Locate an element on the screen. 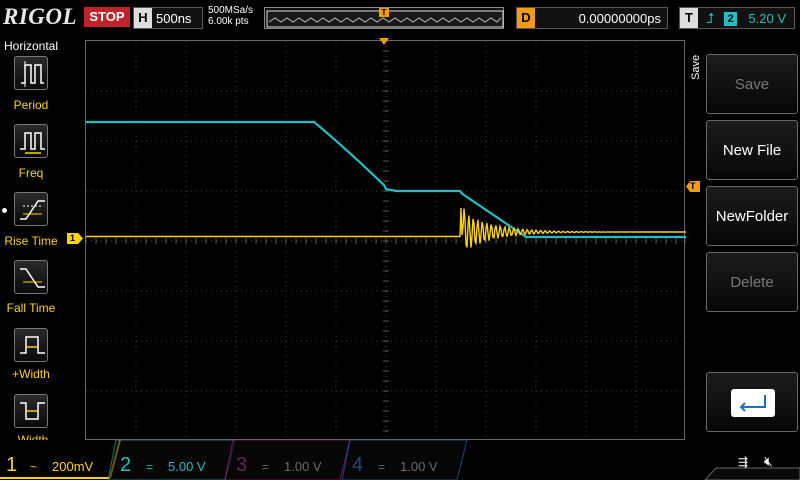 Image resolution: width=800 pixels, height=480 pixels. new-file-button: New File is located at coordinates (752, 150).